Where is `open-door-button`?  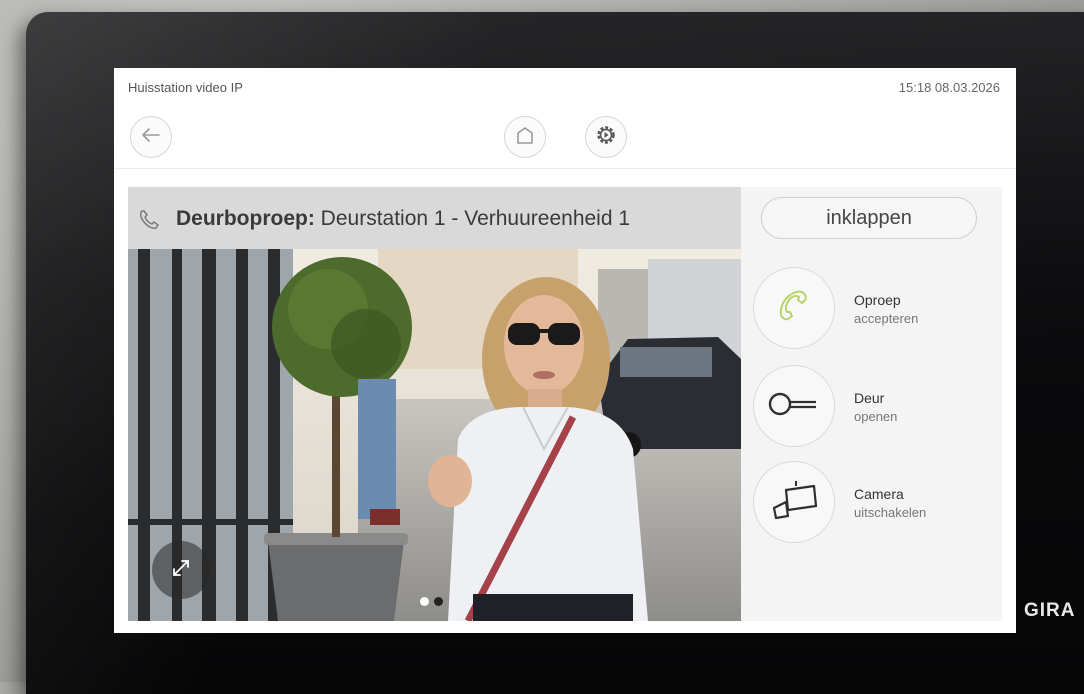
open-door-button is located at coordinates (794, 406).